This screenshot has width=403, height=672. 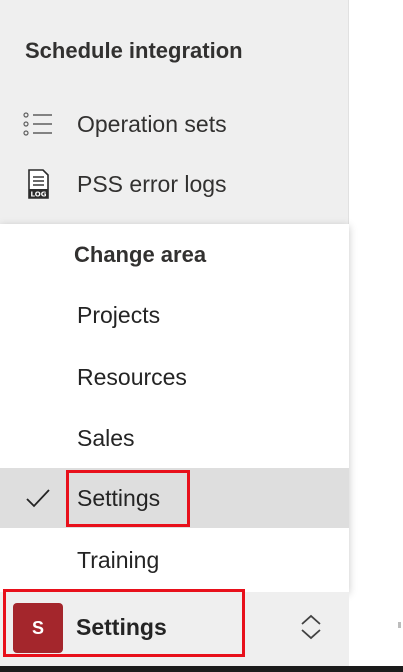 What do you see at coordinates (140, 254) in the screenshot?
I see `change-area-header: Change area` at bounding box center [140, 254].